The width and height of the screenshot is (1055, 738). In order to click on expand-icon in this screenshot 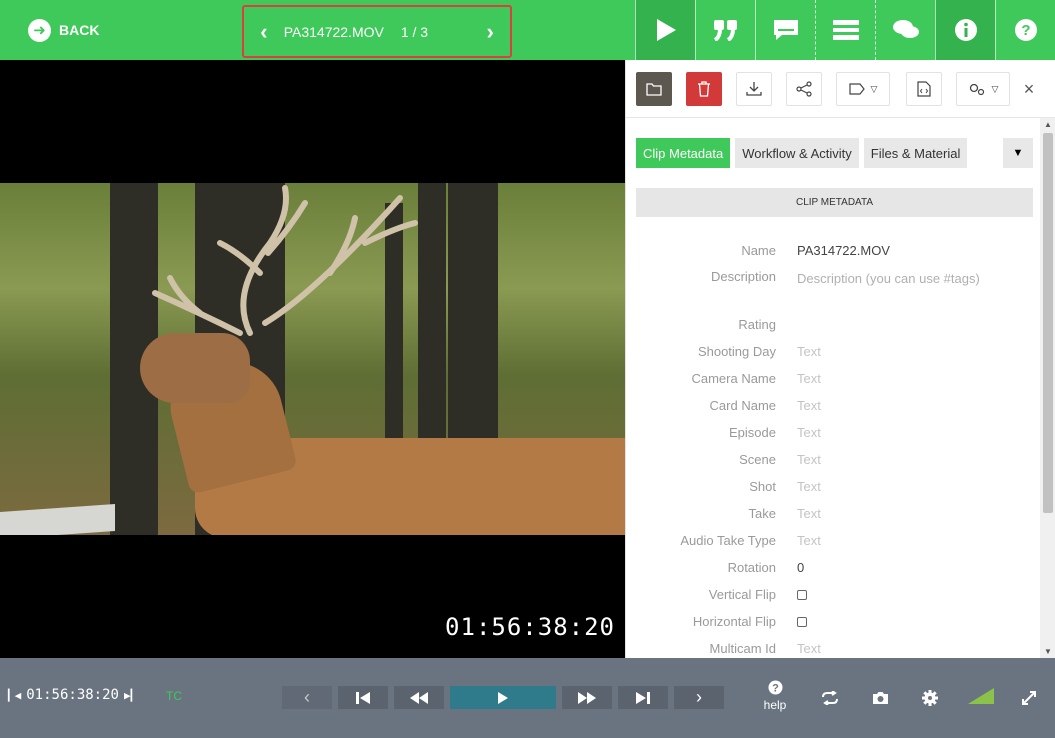, I will do `click(1029, 698)`.